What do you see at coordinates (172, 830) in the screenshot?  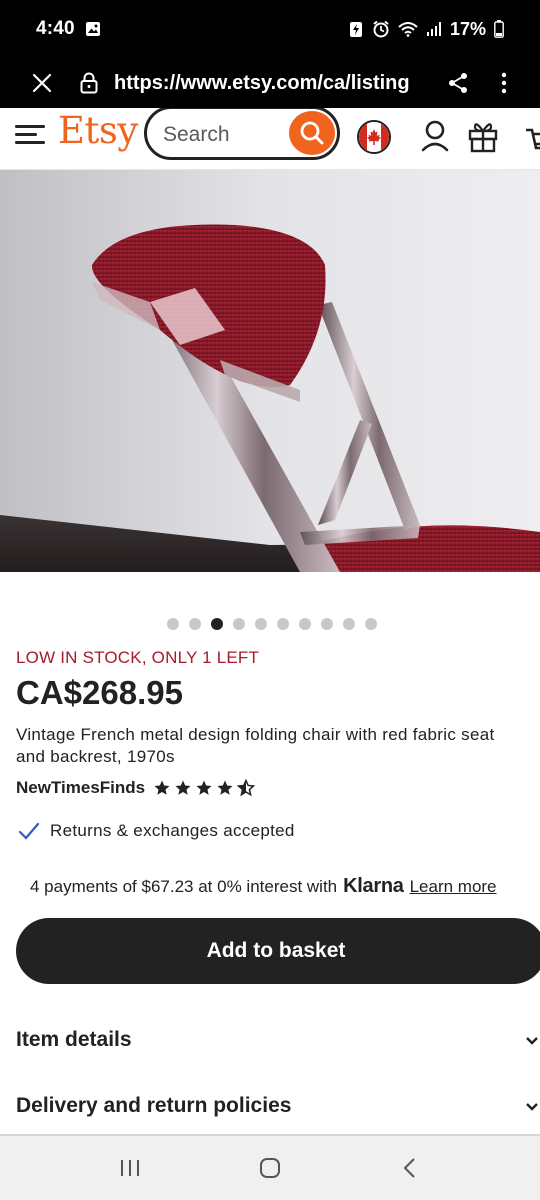 I see `returns-text: Returns & exchanges accepted` at bounding box center [172, 830].